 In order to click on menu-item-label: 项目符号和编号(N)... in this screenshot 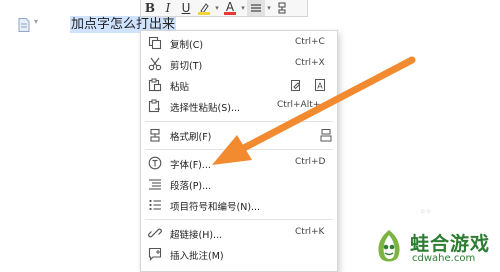, I will do `click(215, 207)`.